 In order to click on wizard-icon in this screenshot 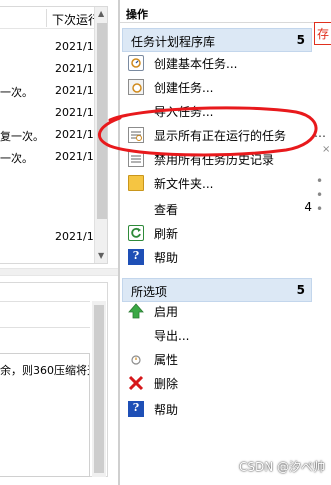, I will do `click(136, 63)`.